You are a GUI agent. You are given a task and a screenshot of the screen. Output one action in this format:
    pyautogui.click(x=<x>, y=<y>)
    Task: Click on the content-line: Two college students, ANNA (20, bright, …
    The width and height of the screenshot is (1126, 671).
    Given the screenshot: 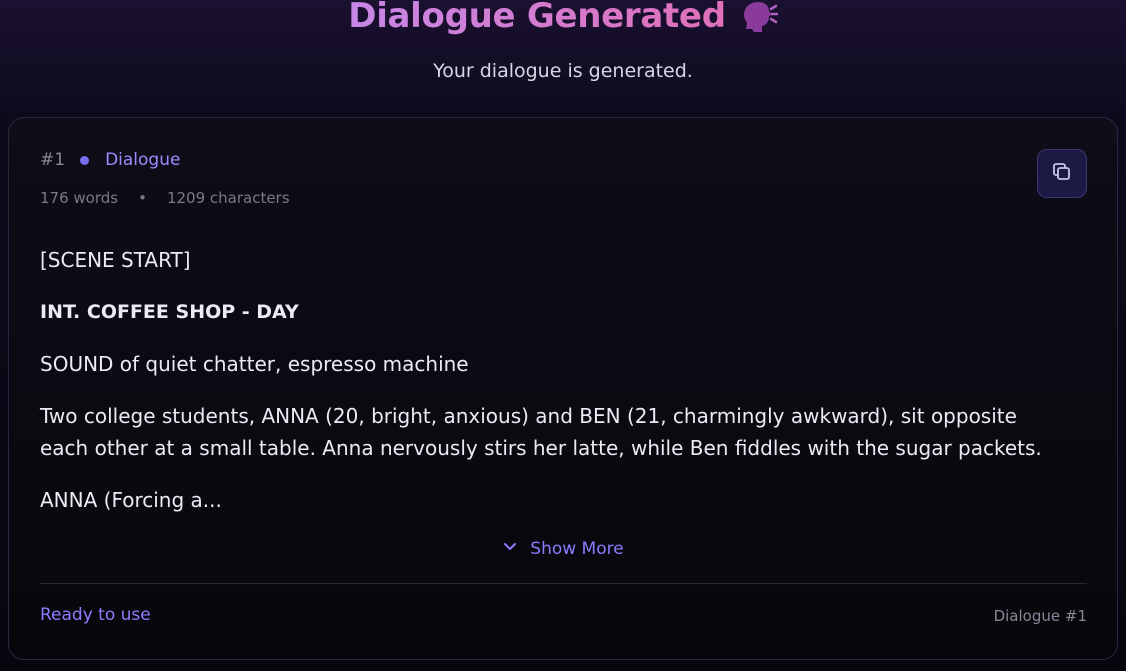 What is the action you would take?
    pyautogui.click(x=541, y=432)
    